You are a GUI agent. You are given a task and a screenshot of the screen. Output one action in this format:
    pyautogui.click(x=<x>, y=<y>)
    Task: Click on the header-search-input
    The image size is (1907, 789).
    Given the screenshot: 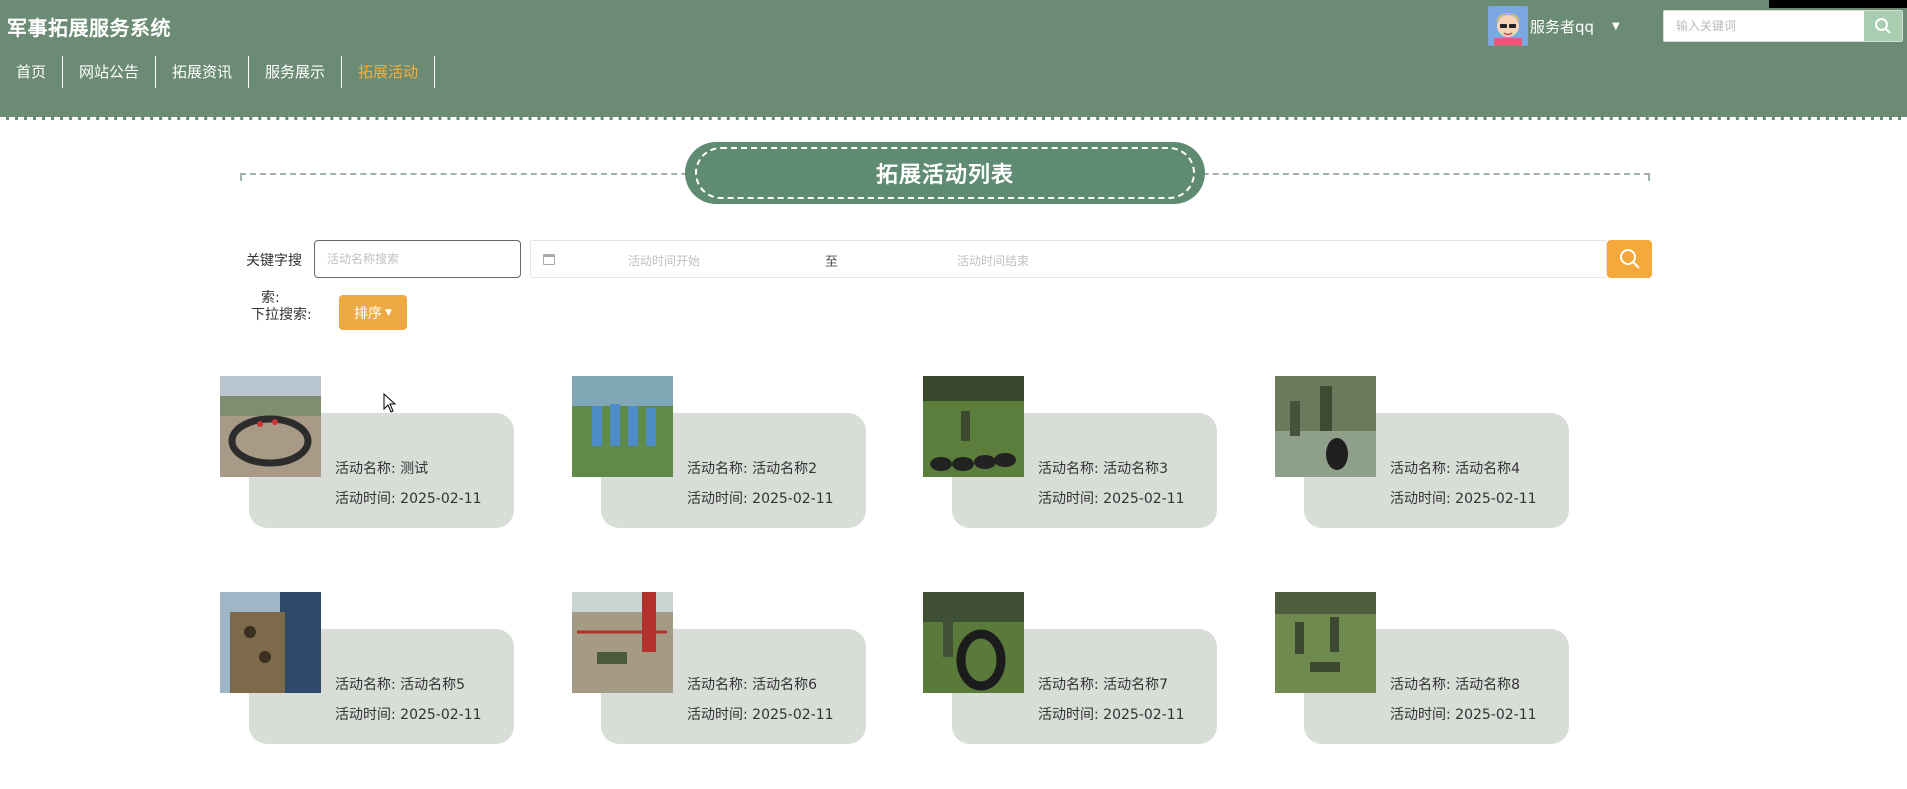 What is the action you would take?
    pyautogui.click(x=1764, y=26)
    